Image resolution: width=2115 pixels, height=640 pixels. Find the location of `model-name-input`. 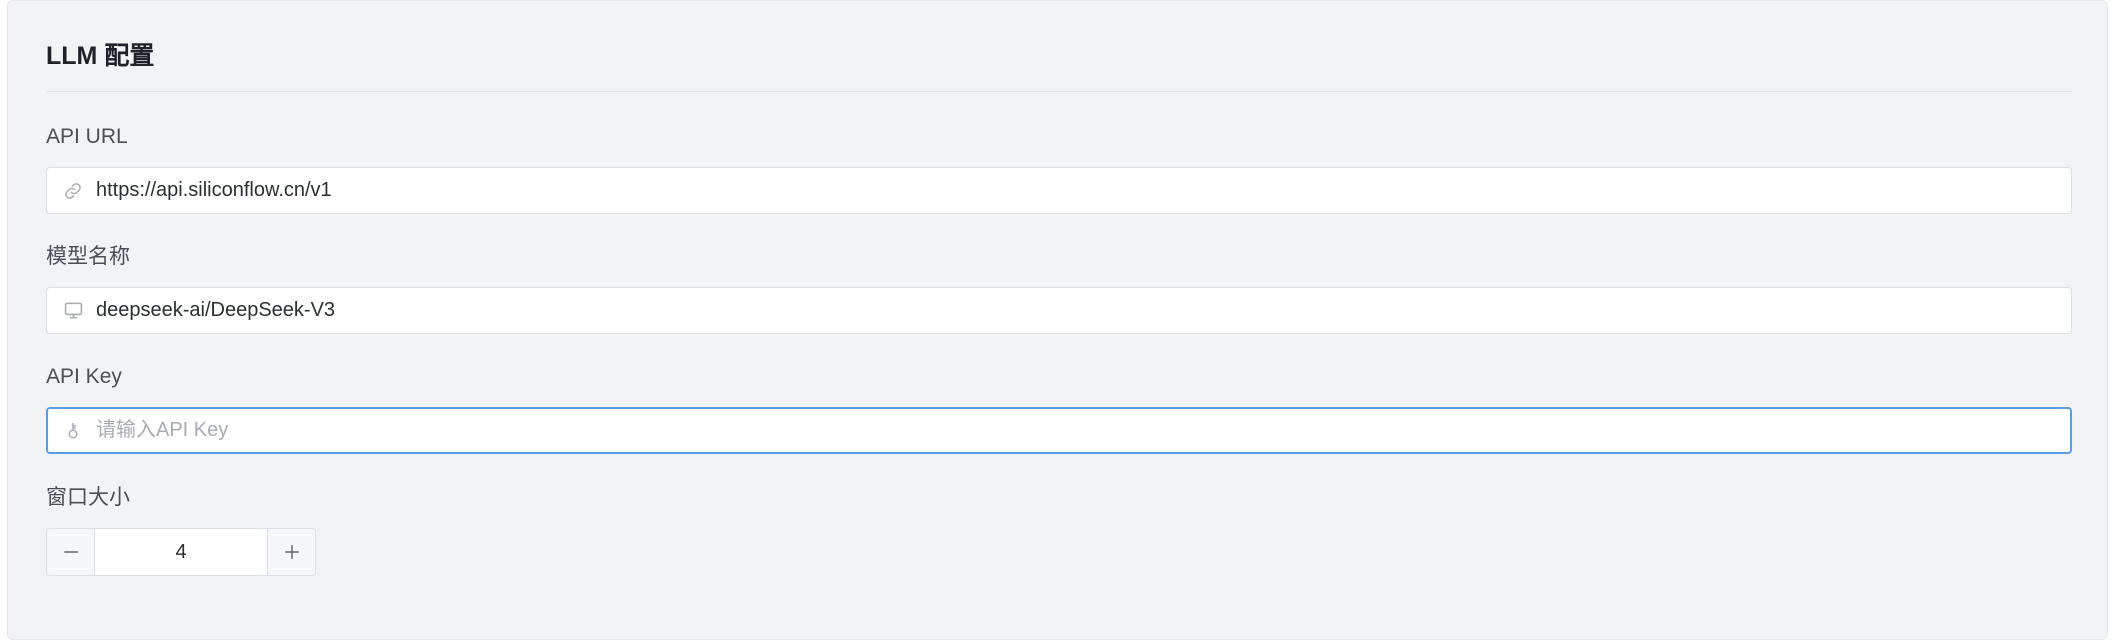

model-name-input is located at coordinates (1083, 310).